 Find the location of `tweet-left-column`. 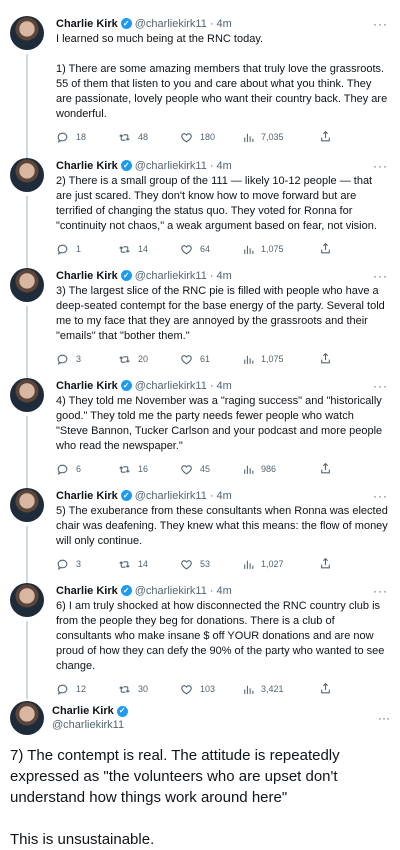

tweet-left-column is located at coordinates (28, 325).